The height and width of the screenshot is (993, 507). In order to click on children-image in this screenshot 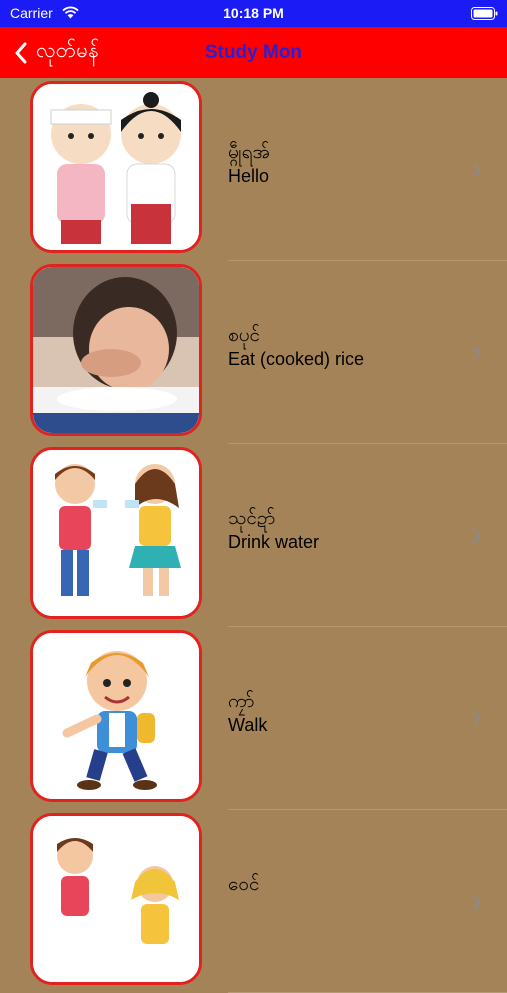, I will do `click(116, 899)`.